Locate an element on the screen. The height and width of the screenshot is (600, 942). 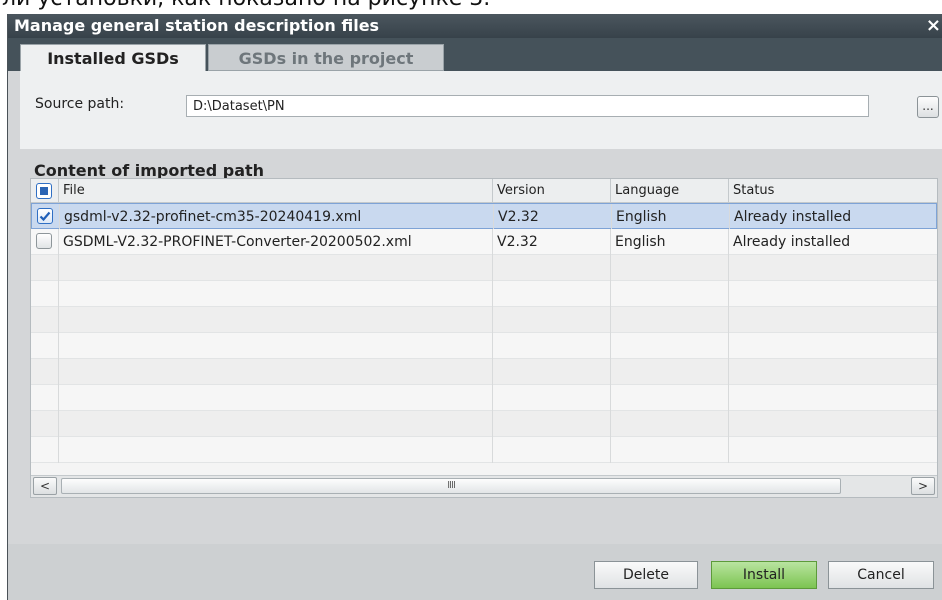
column-header-version: Version is located at coordinates (552, 191).